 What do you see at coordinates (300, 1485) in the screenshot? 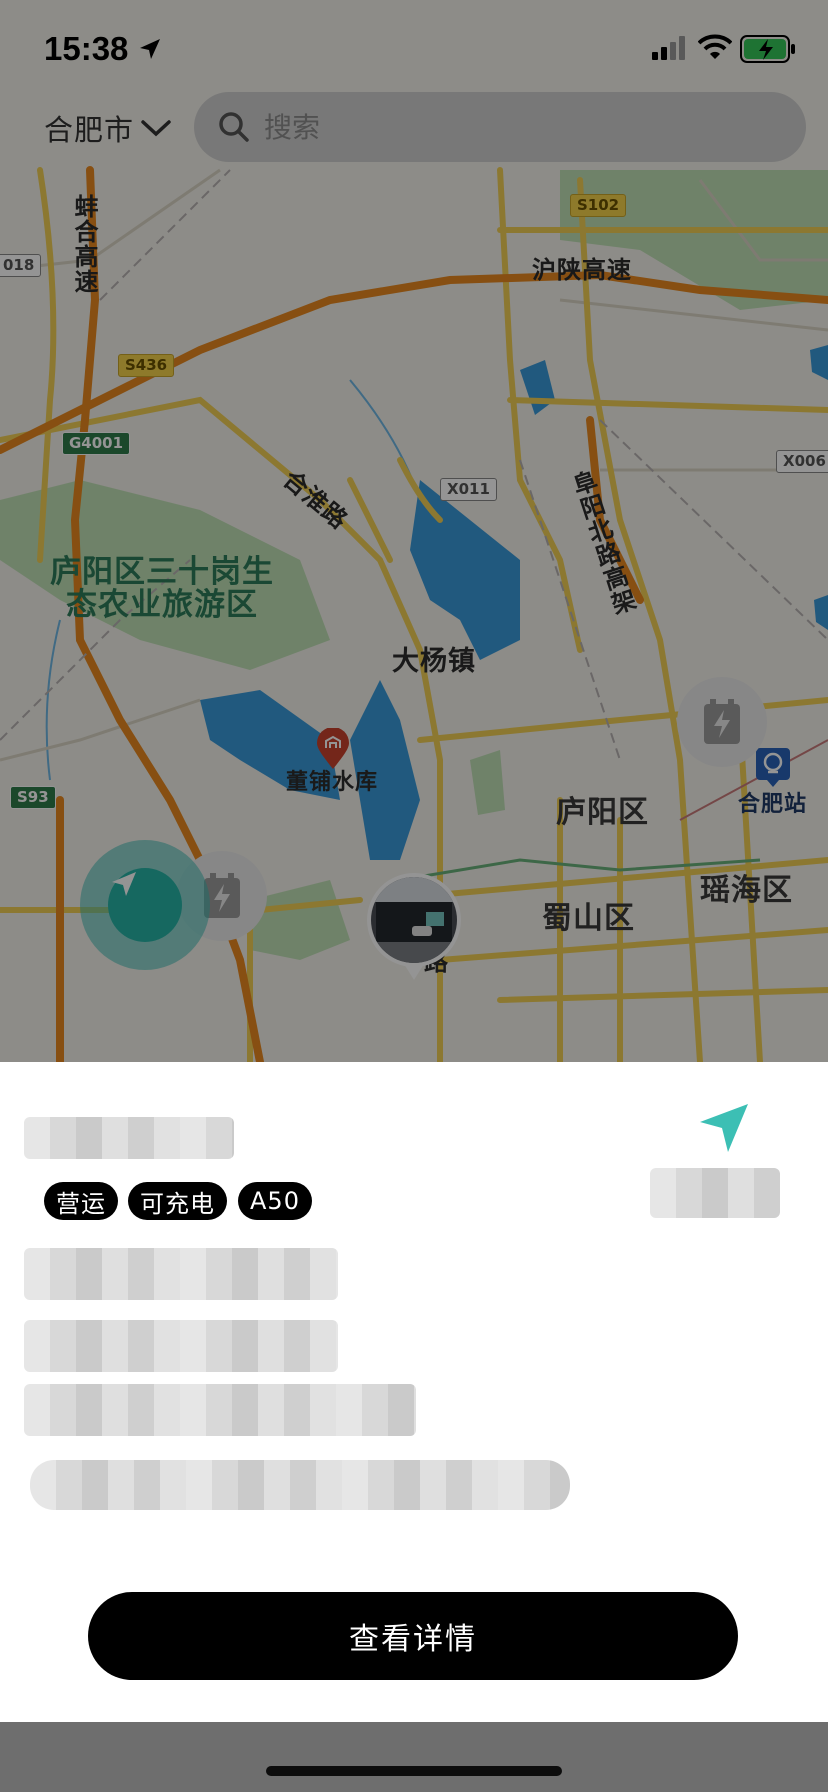
I see `contact-row-redacted` at bounding box center [300, 1485].